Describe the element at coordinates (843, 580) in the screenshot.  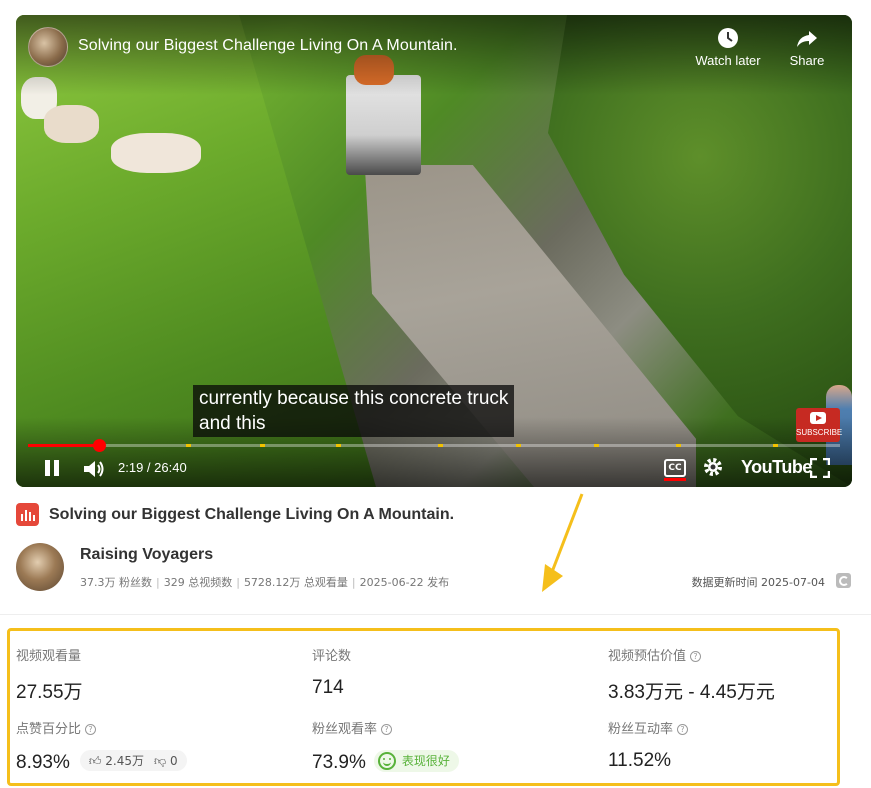
I see `refresh-icon` at that location.